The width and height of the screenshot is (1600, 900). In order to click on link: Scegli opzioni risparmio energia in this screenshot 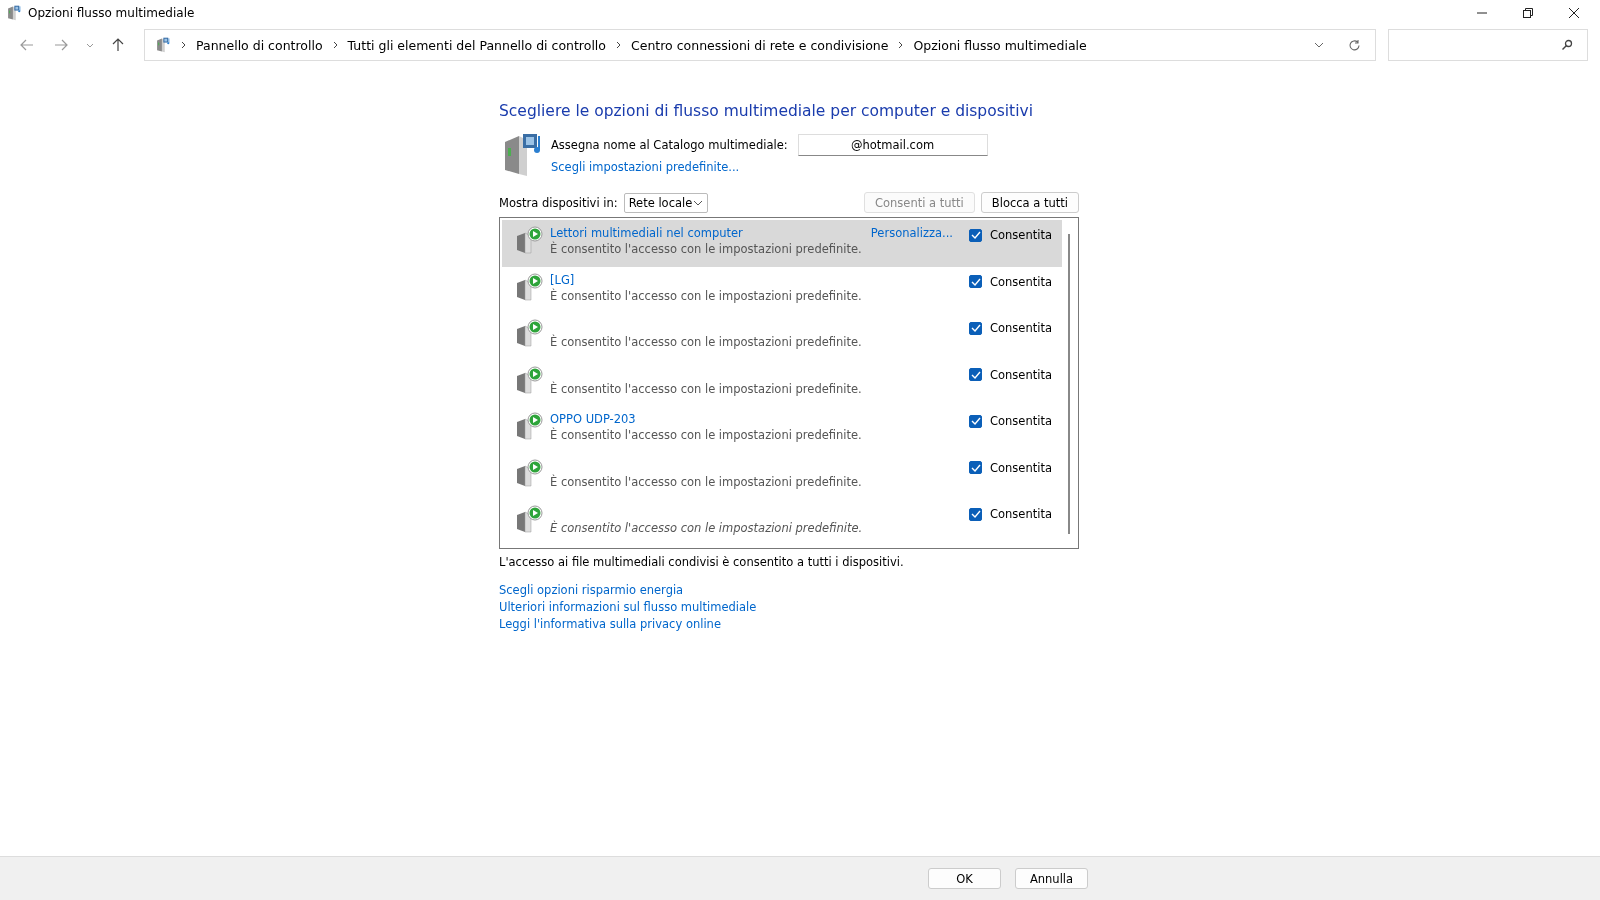, I will do `click(591, 590)`.